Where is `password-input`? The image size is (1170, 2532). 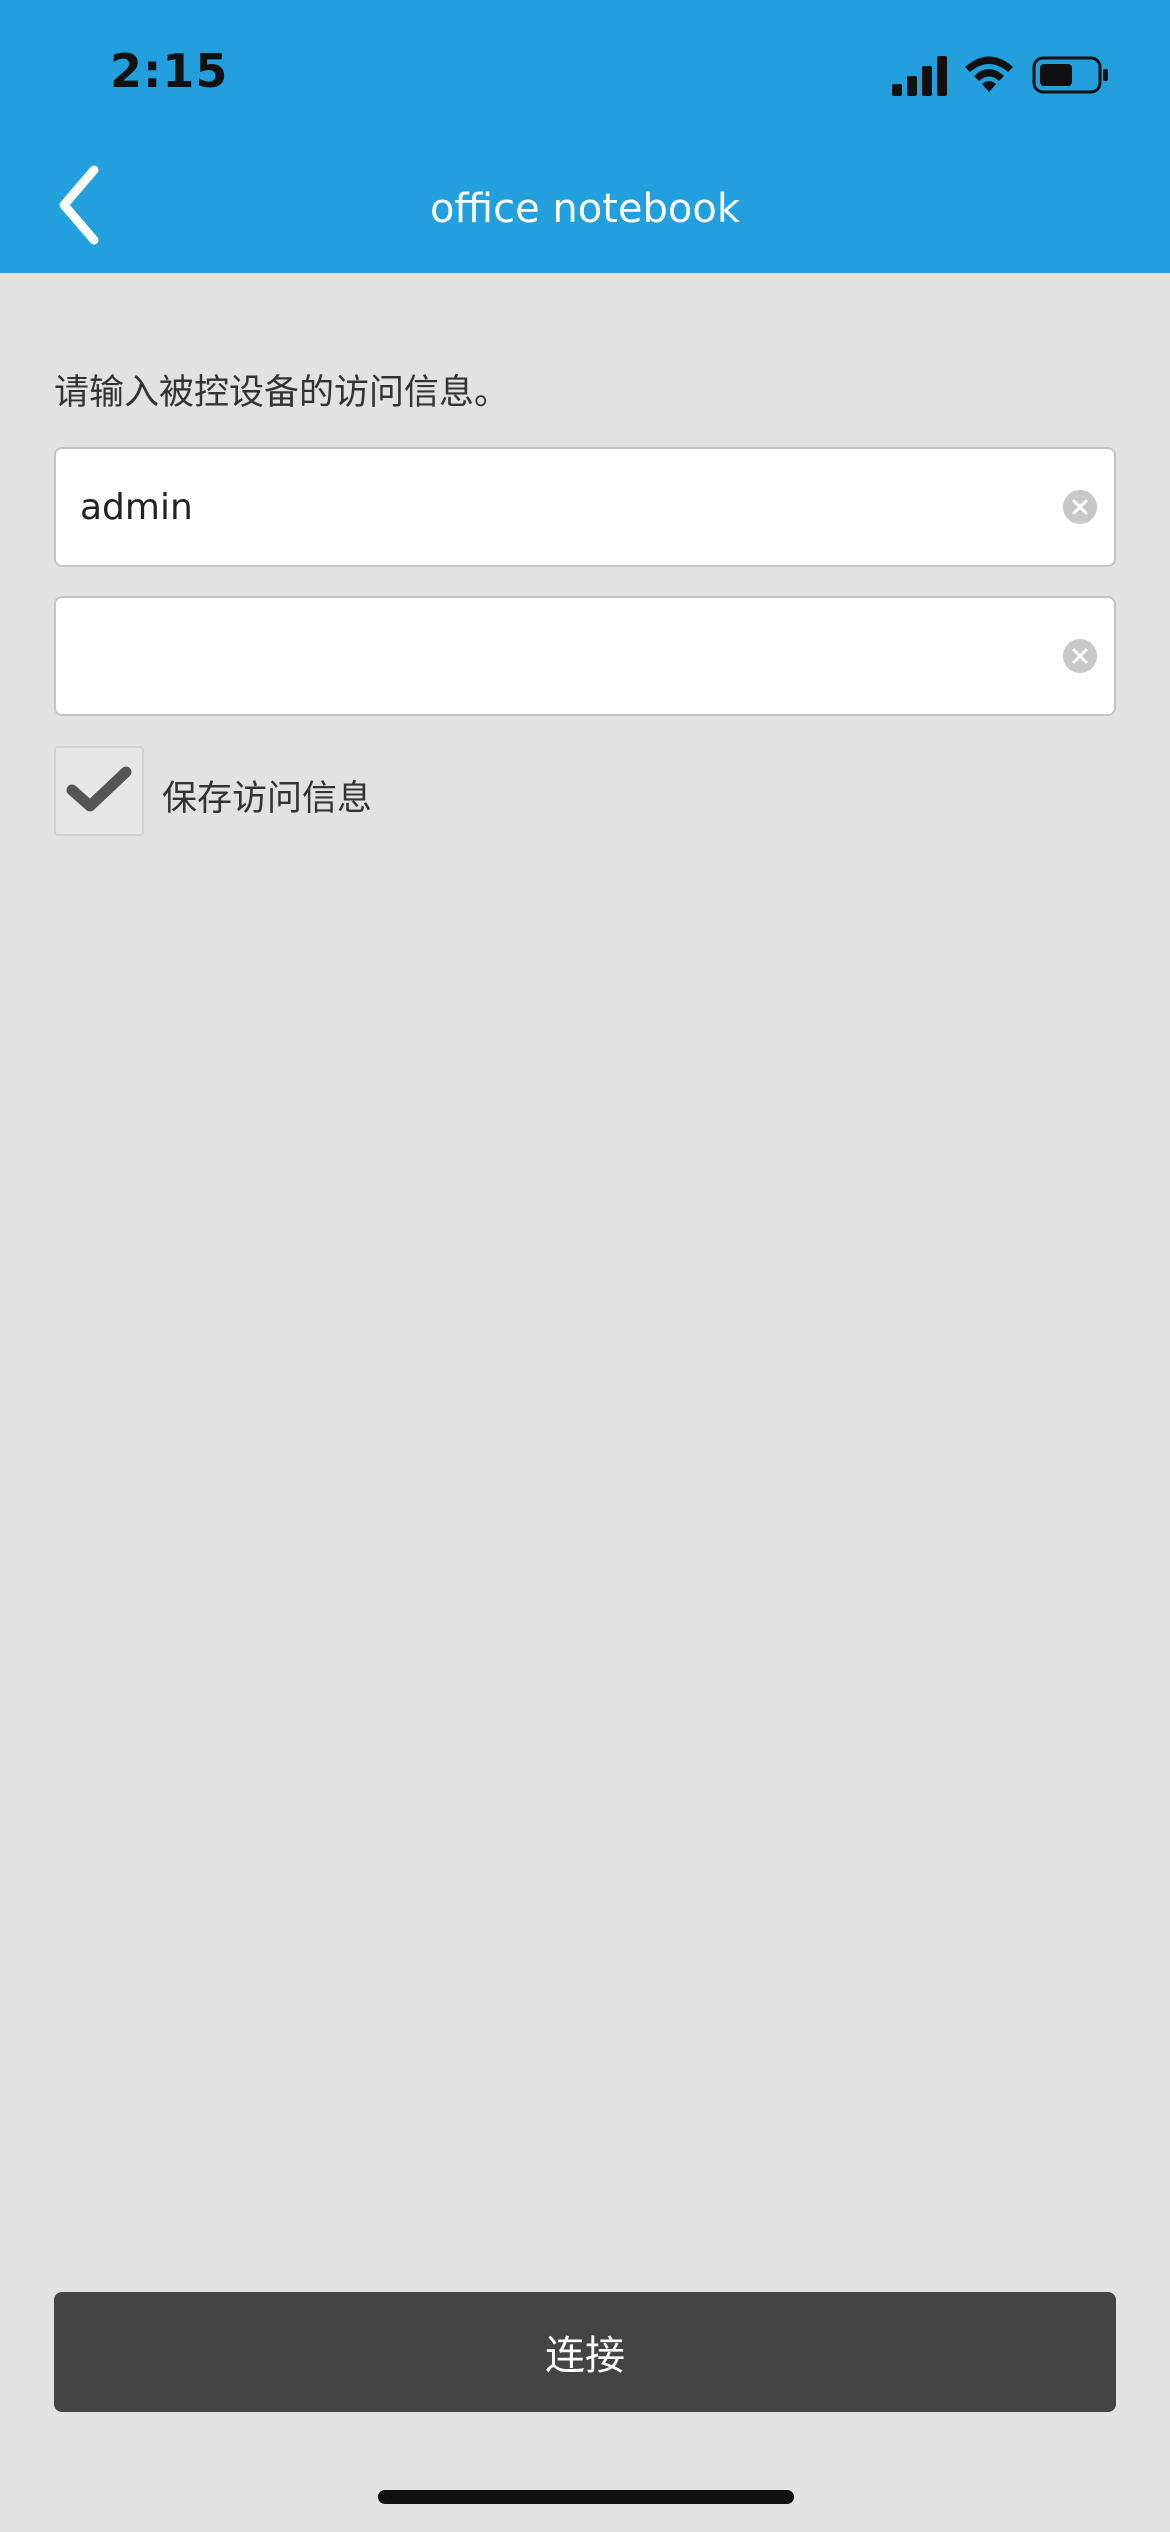 password-input is located at coordinates (558, 656).